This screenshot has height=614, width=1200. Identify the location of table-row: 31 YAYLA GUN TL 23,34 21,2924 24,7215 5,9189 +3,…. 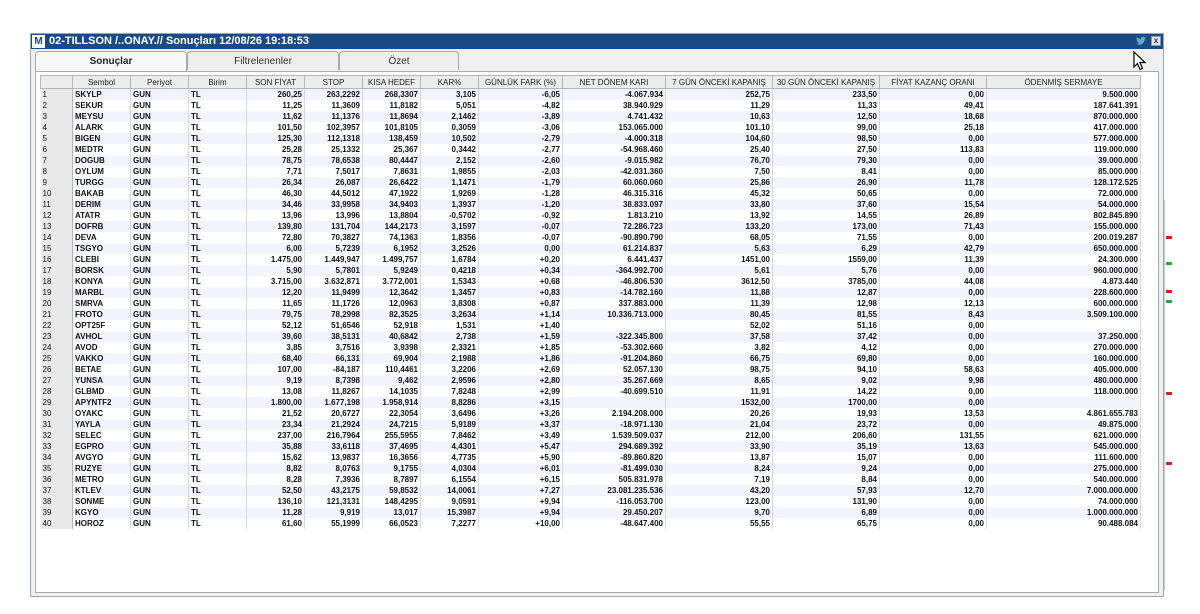
(590, 424).